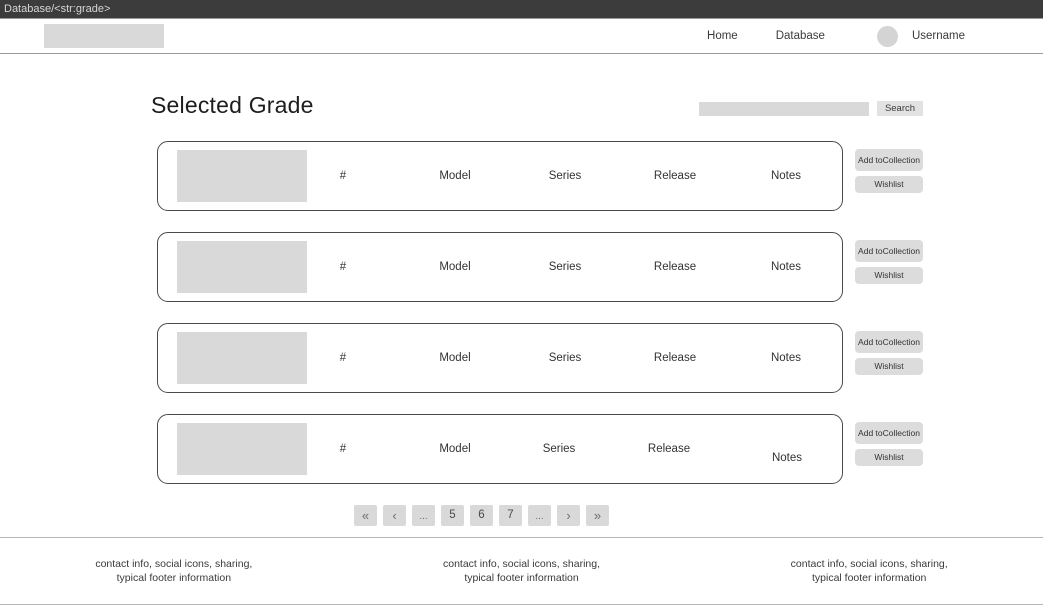 Image resolution: width=1043 pixels, height=605 pixels. Describe the element at coordinates (481, 515) in the screenshot. I see `pagination-page-6: 6` at that location.